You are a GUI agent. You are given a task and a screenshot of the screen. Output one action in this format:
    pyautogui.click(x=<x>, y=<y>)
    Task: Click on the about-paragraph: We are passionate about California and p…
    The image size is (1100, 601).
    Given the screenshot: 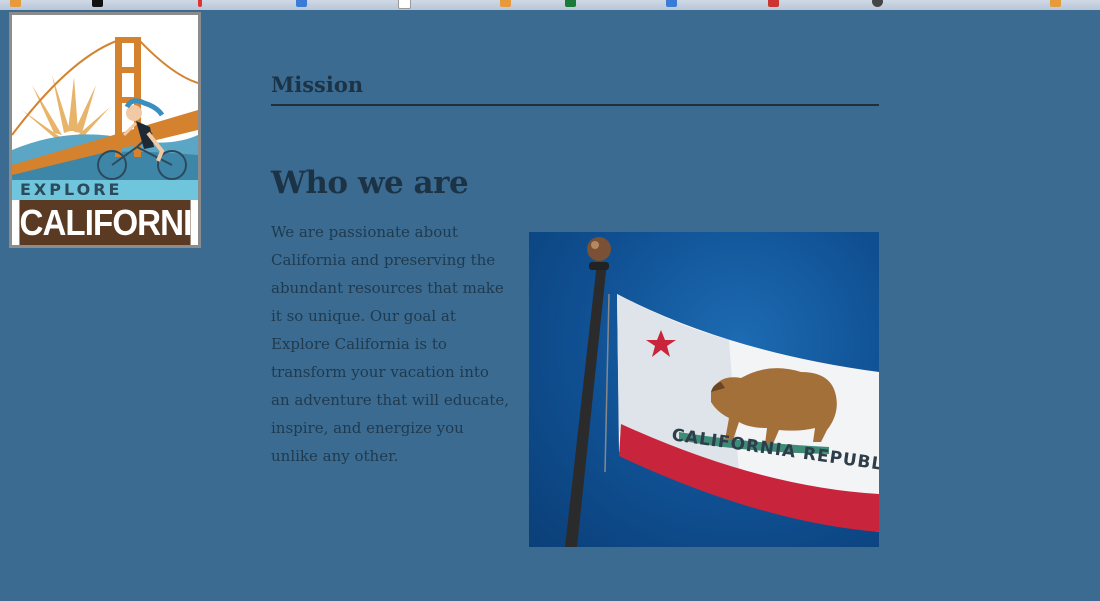 What is the action you would take?
    pyautogui.click(x=390, y=344)
    